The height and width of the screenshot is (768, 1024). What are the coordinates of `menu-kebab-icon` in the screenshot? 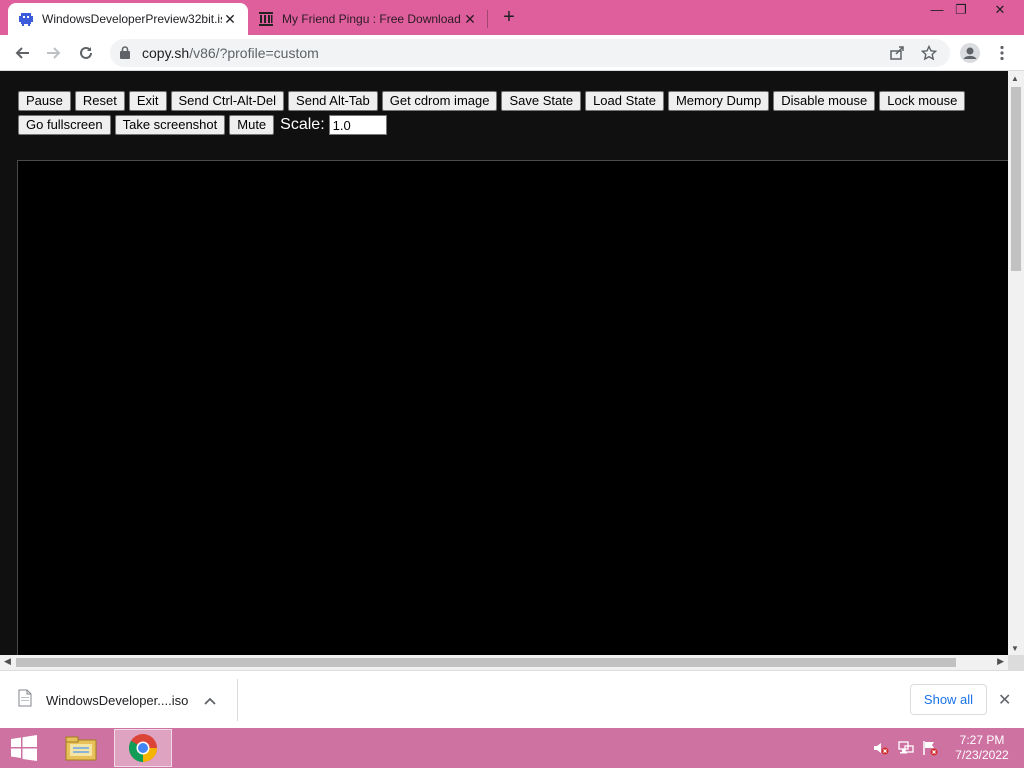 It's located at (1002, 53).